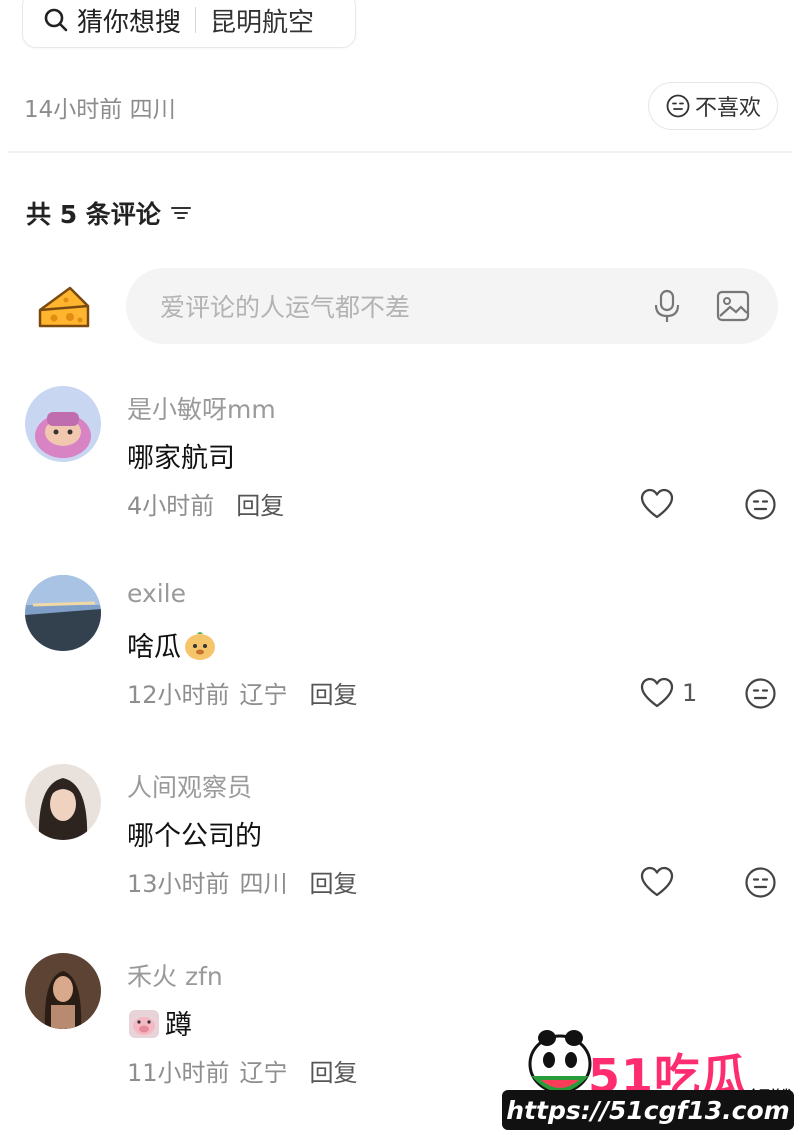  Describe the element at coordinates (129, 22) in the screenshot. I see `search-prefix: 猜你想搜` at that location.